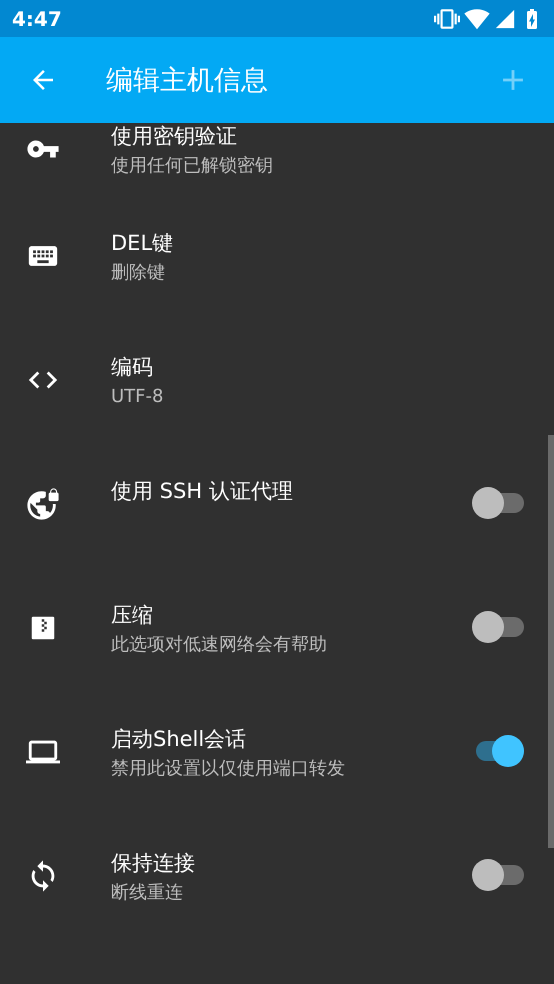 This screenshot has width=554, height=984. What do you see at coordinates (505, 19) in the screenshot?
I see `signal-icon` at bounding box center [505, 19].